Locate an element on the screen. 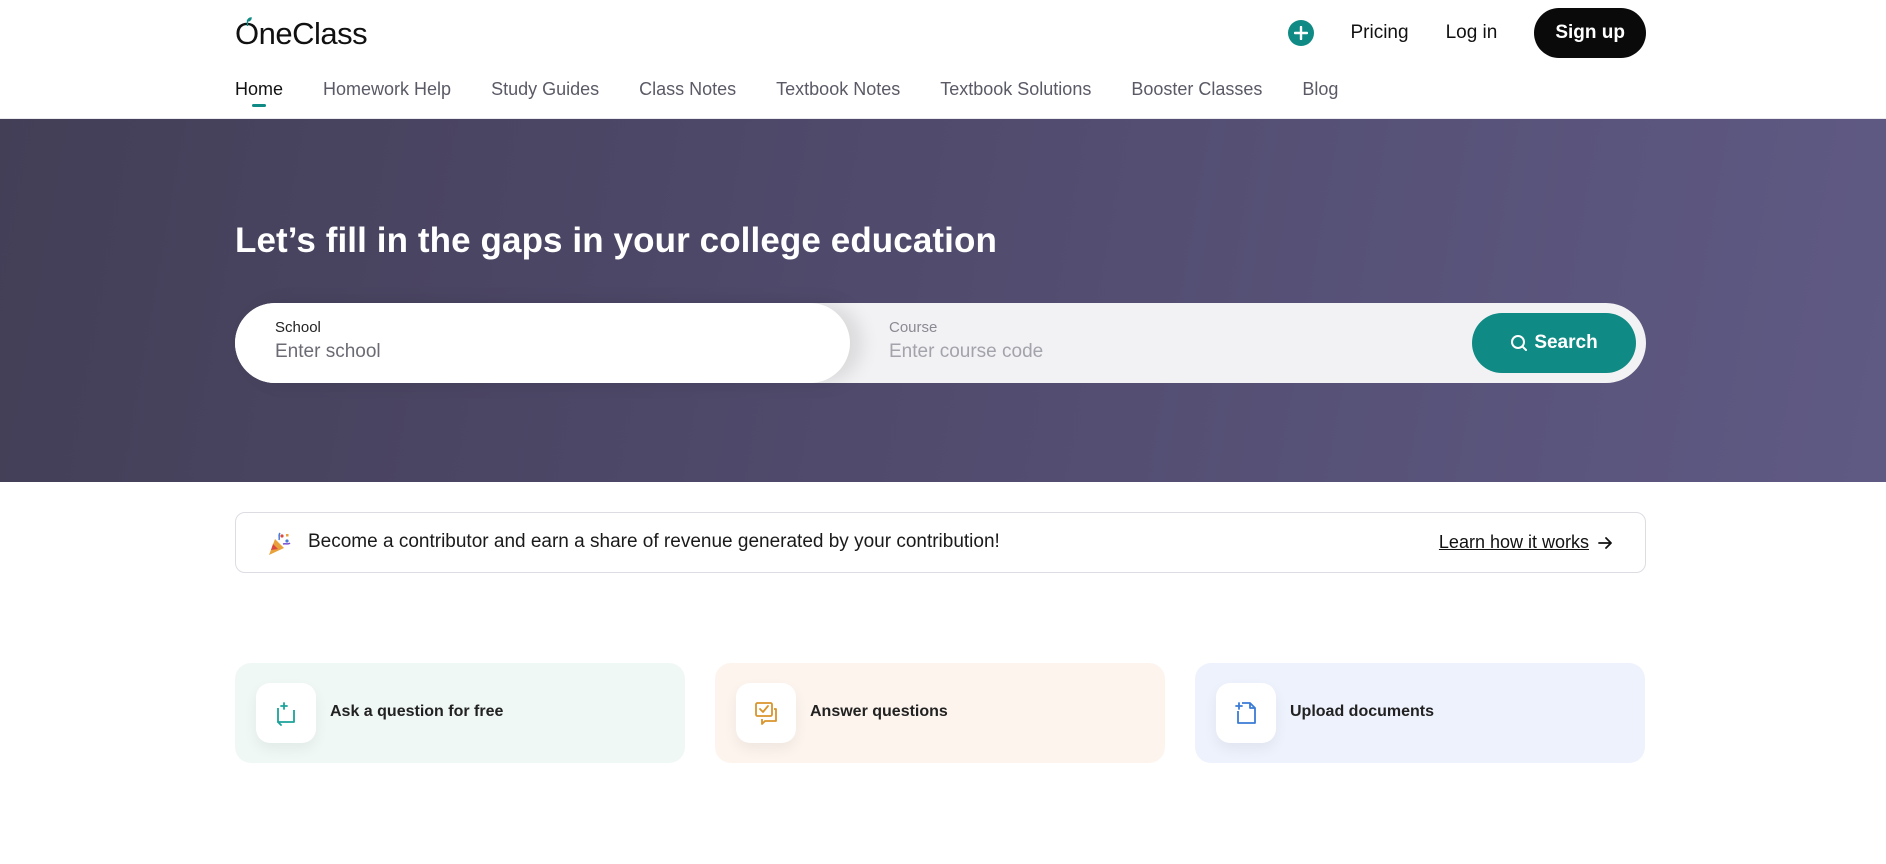  arrow-right-icon is located at coordinates (1605, 542).